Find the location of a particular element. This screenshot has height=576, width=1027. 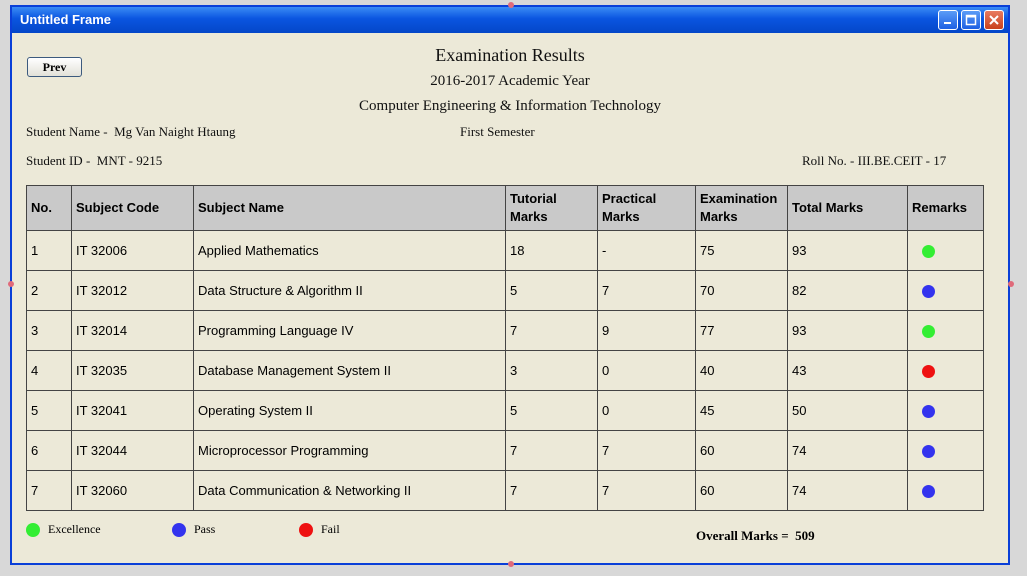

cell-no: 3 is located at coordinates (49, 330).